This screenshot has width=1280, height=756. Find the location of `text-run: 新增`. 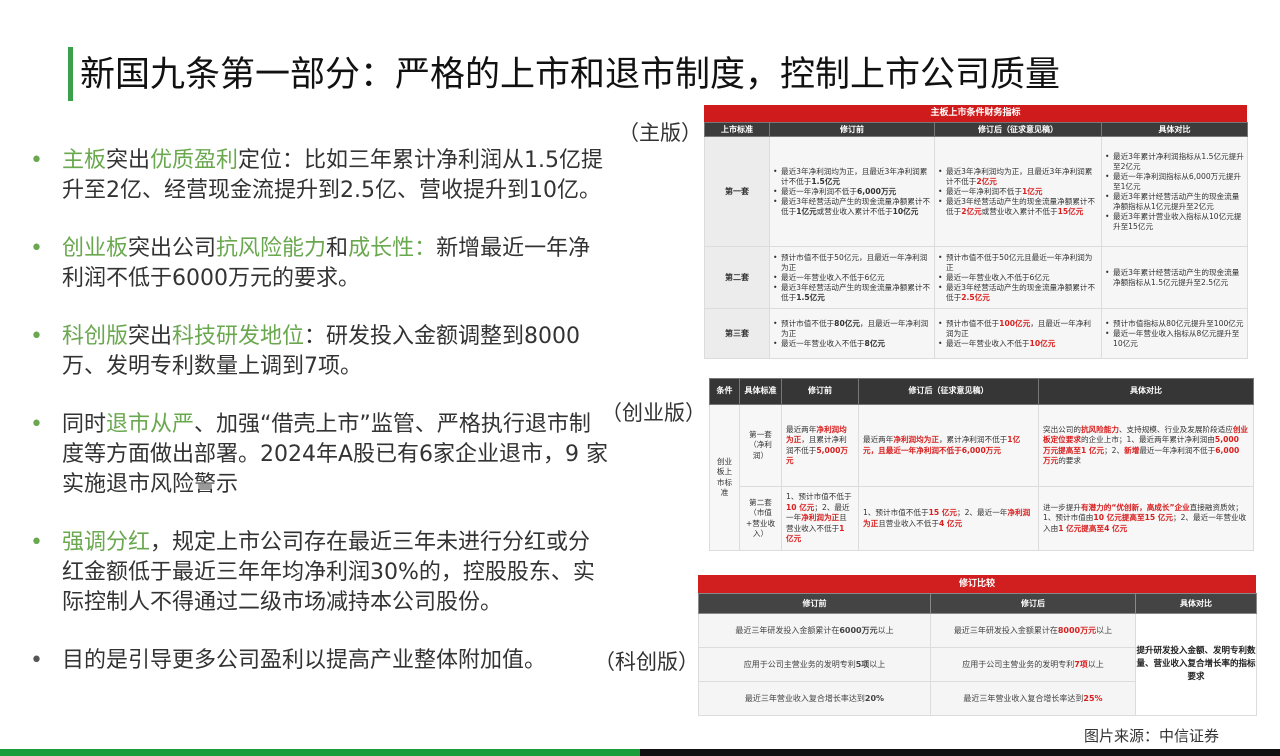

text-run: 新增 is located at coordinates (1132, 450).